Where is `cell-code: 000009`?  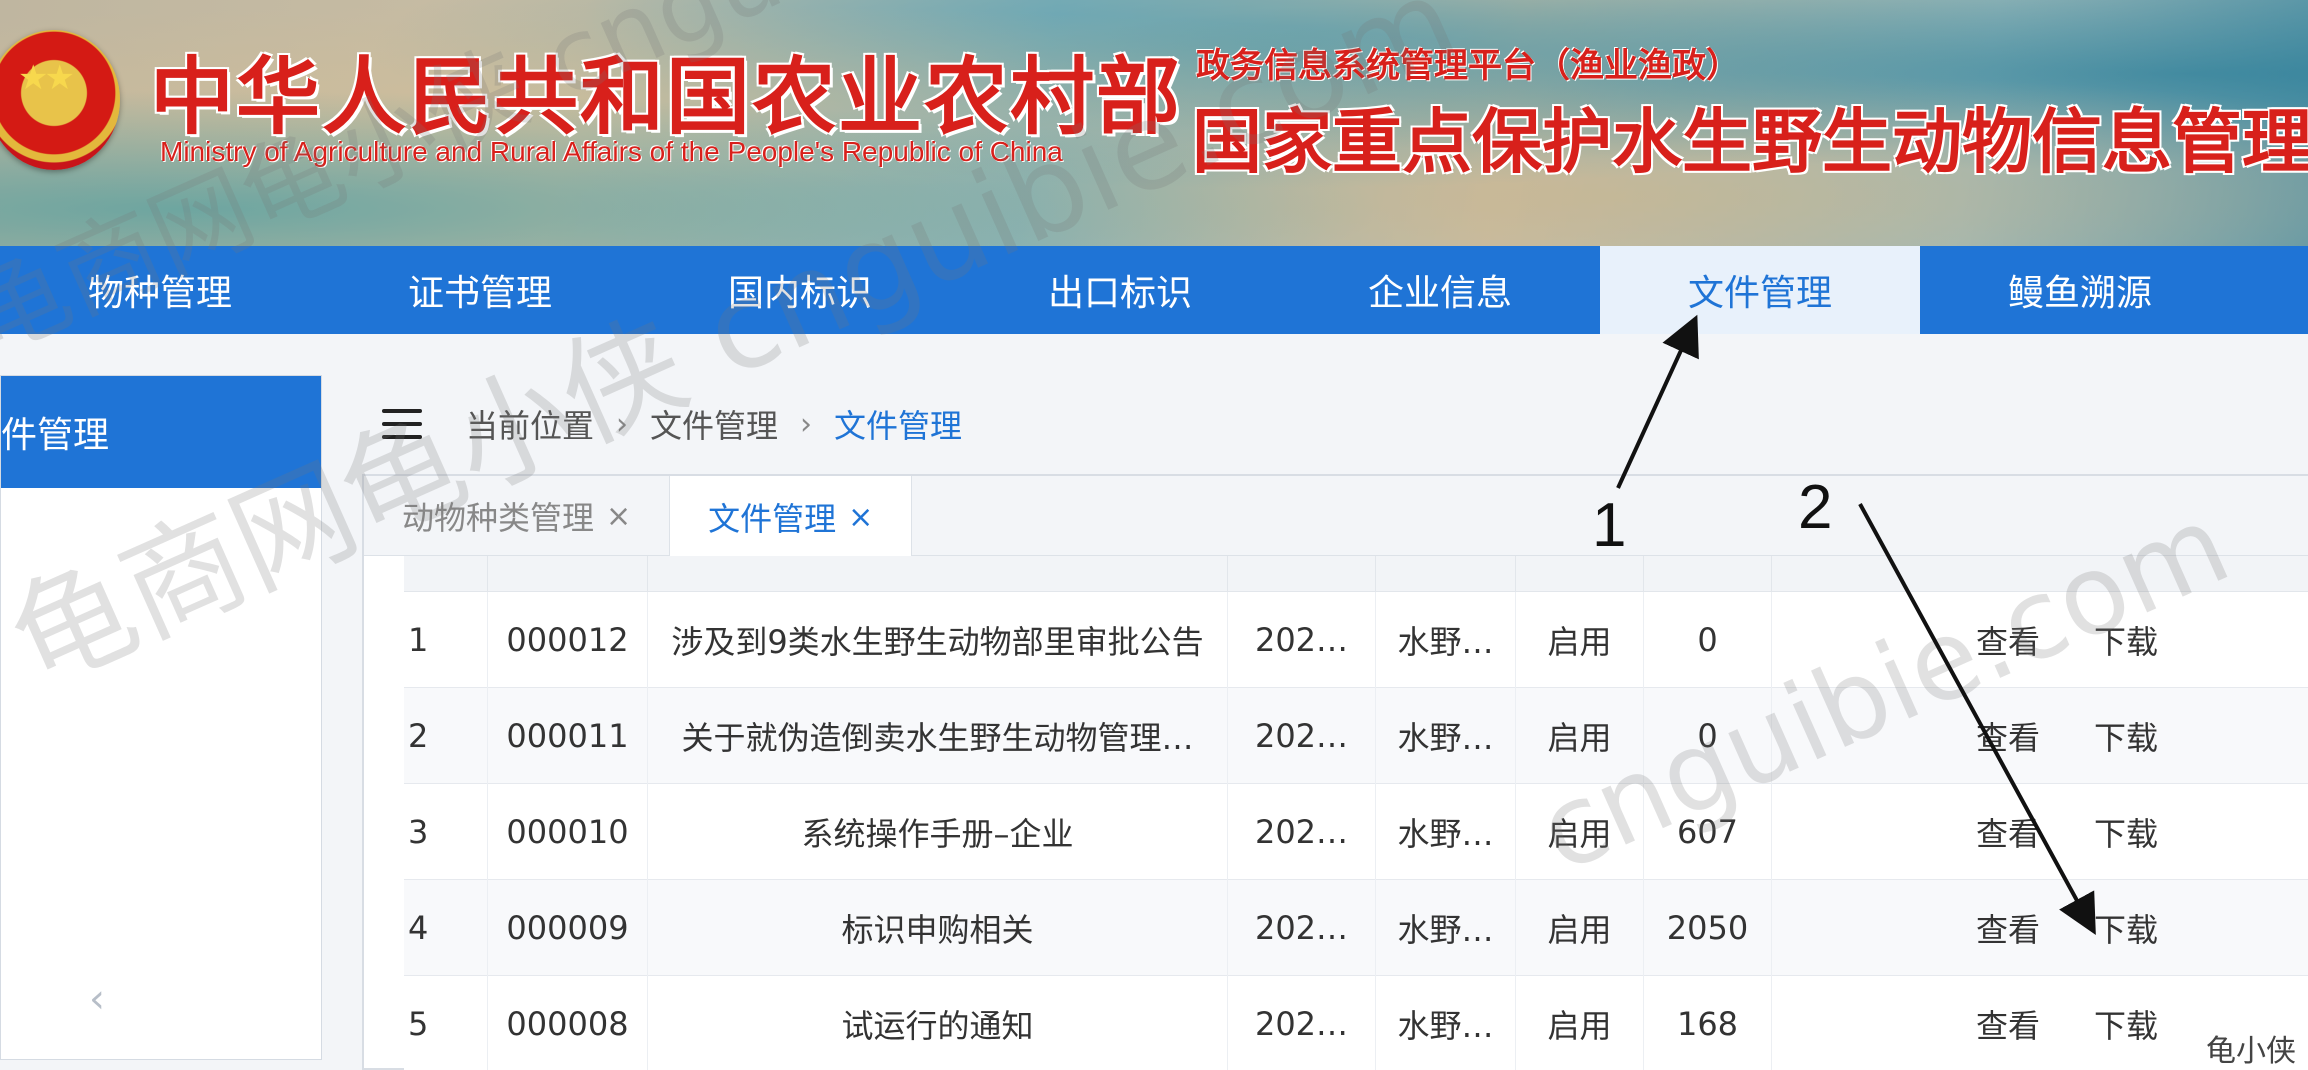
cell-code: 000009 is located at coordinates (568, 927).